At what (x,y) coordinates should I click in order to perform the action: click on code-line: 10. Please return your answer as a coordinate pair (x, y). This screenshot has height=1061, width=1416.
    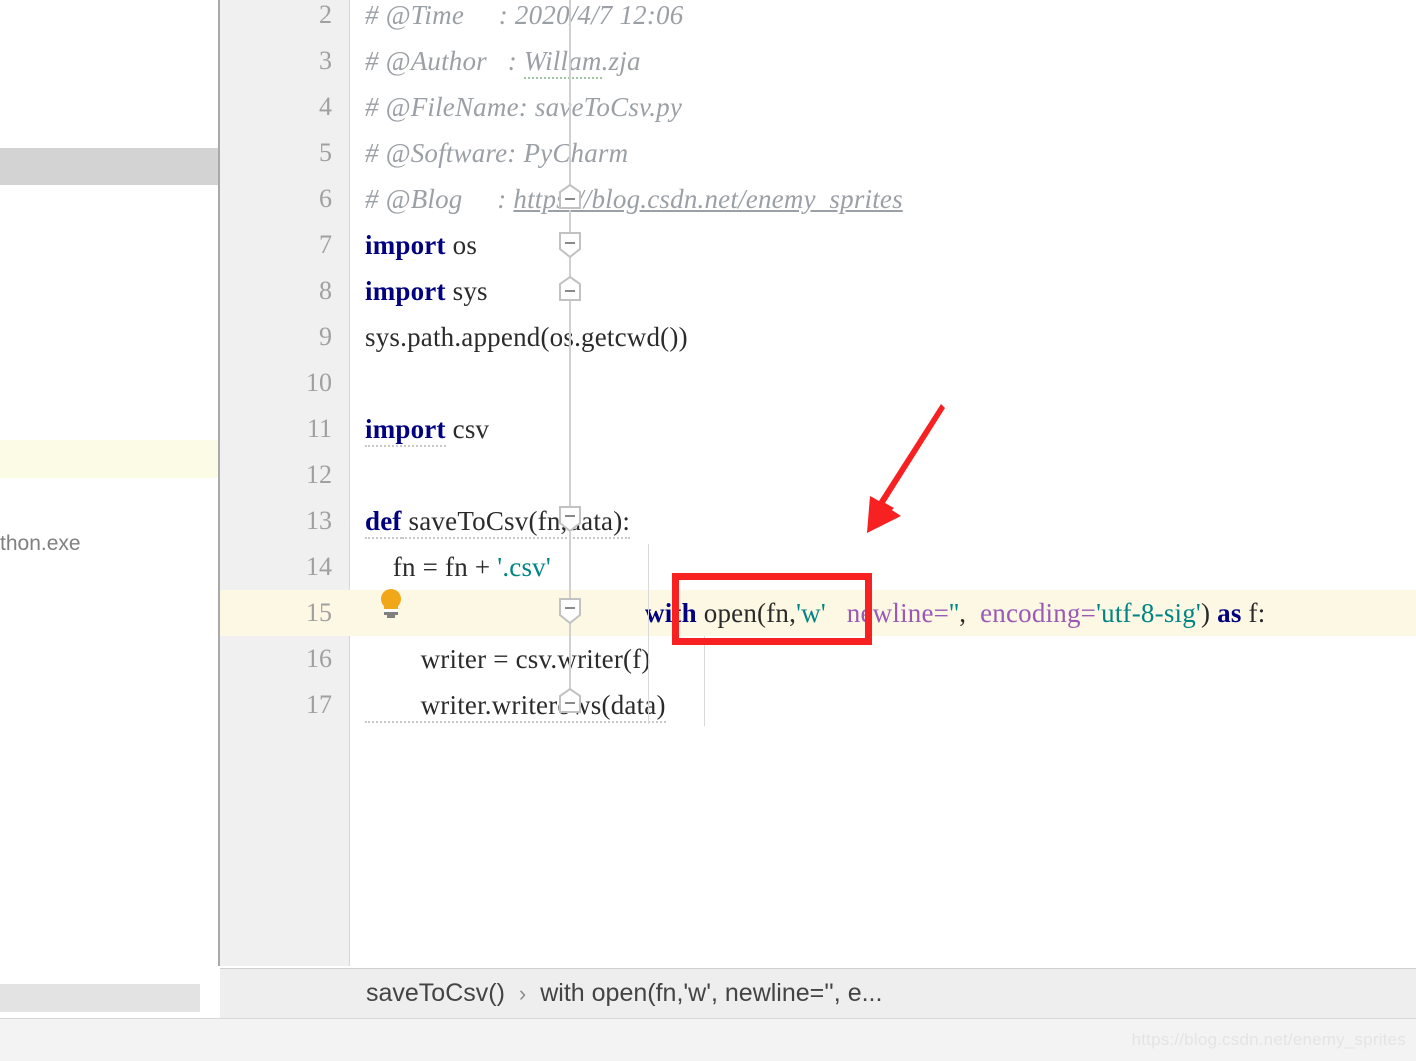
    Looking at the image, I should click on (818, 383).